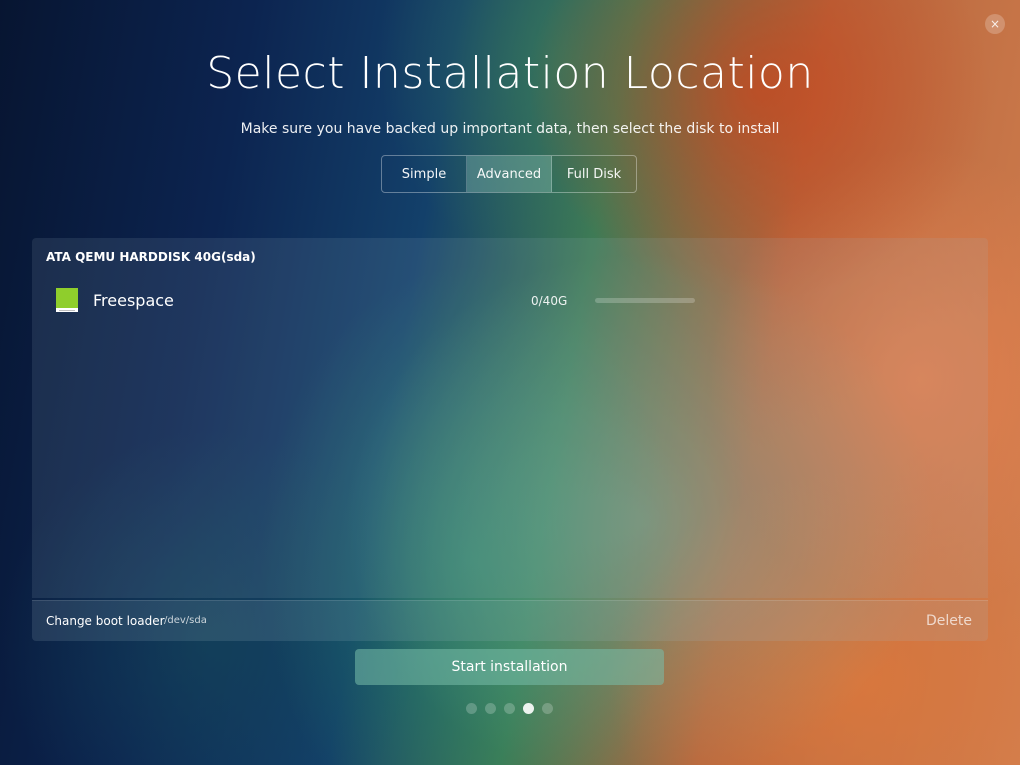 The height and width of the screenshot is (765, 1020). Describe the element at coordinates (185, 620) in the screenshot. I see `boot-device-label: /dev/sda` at that location.